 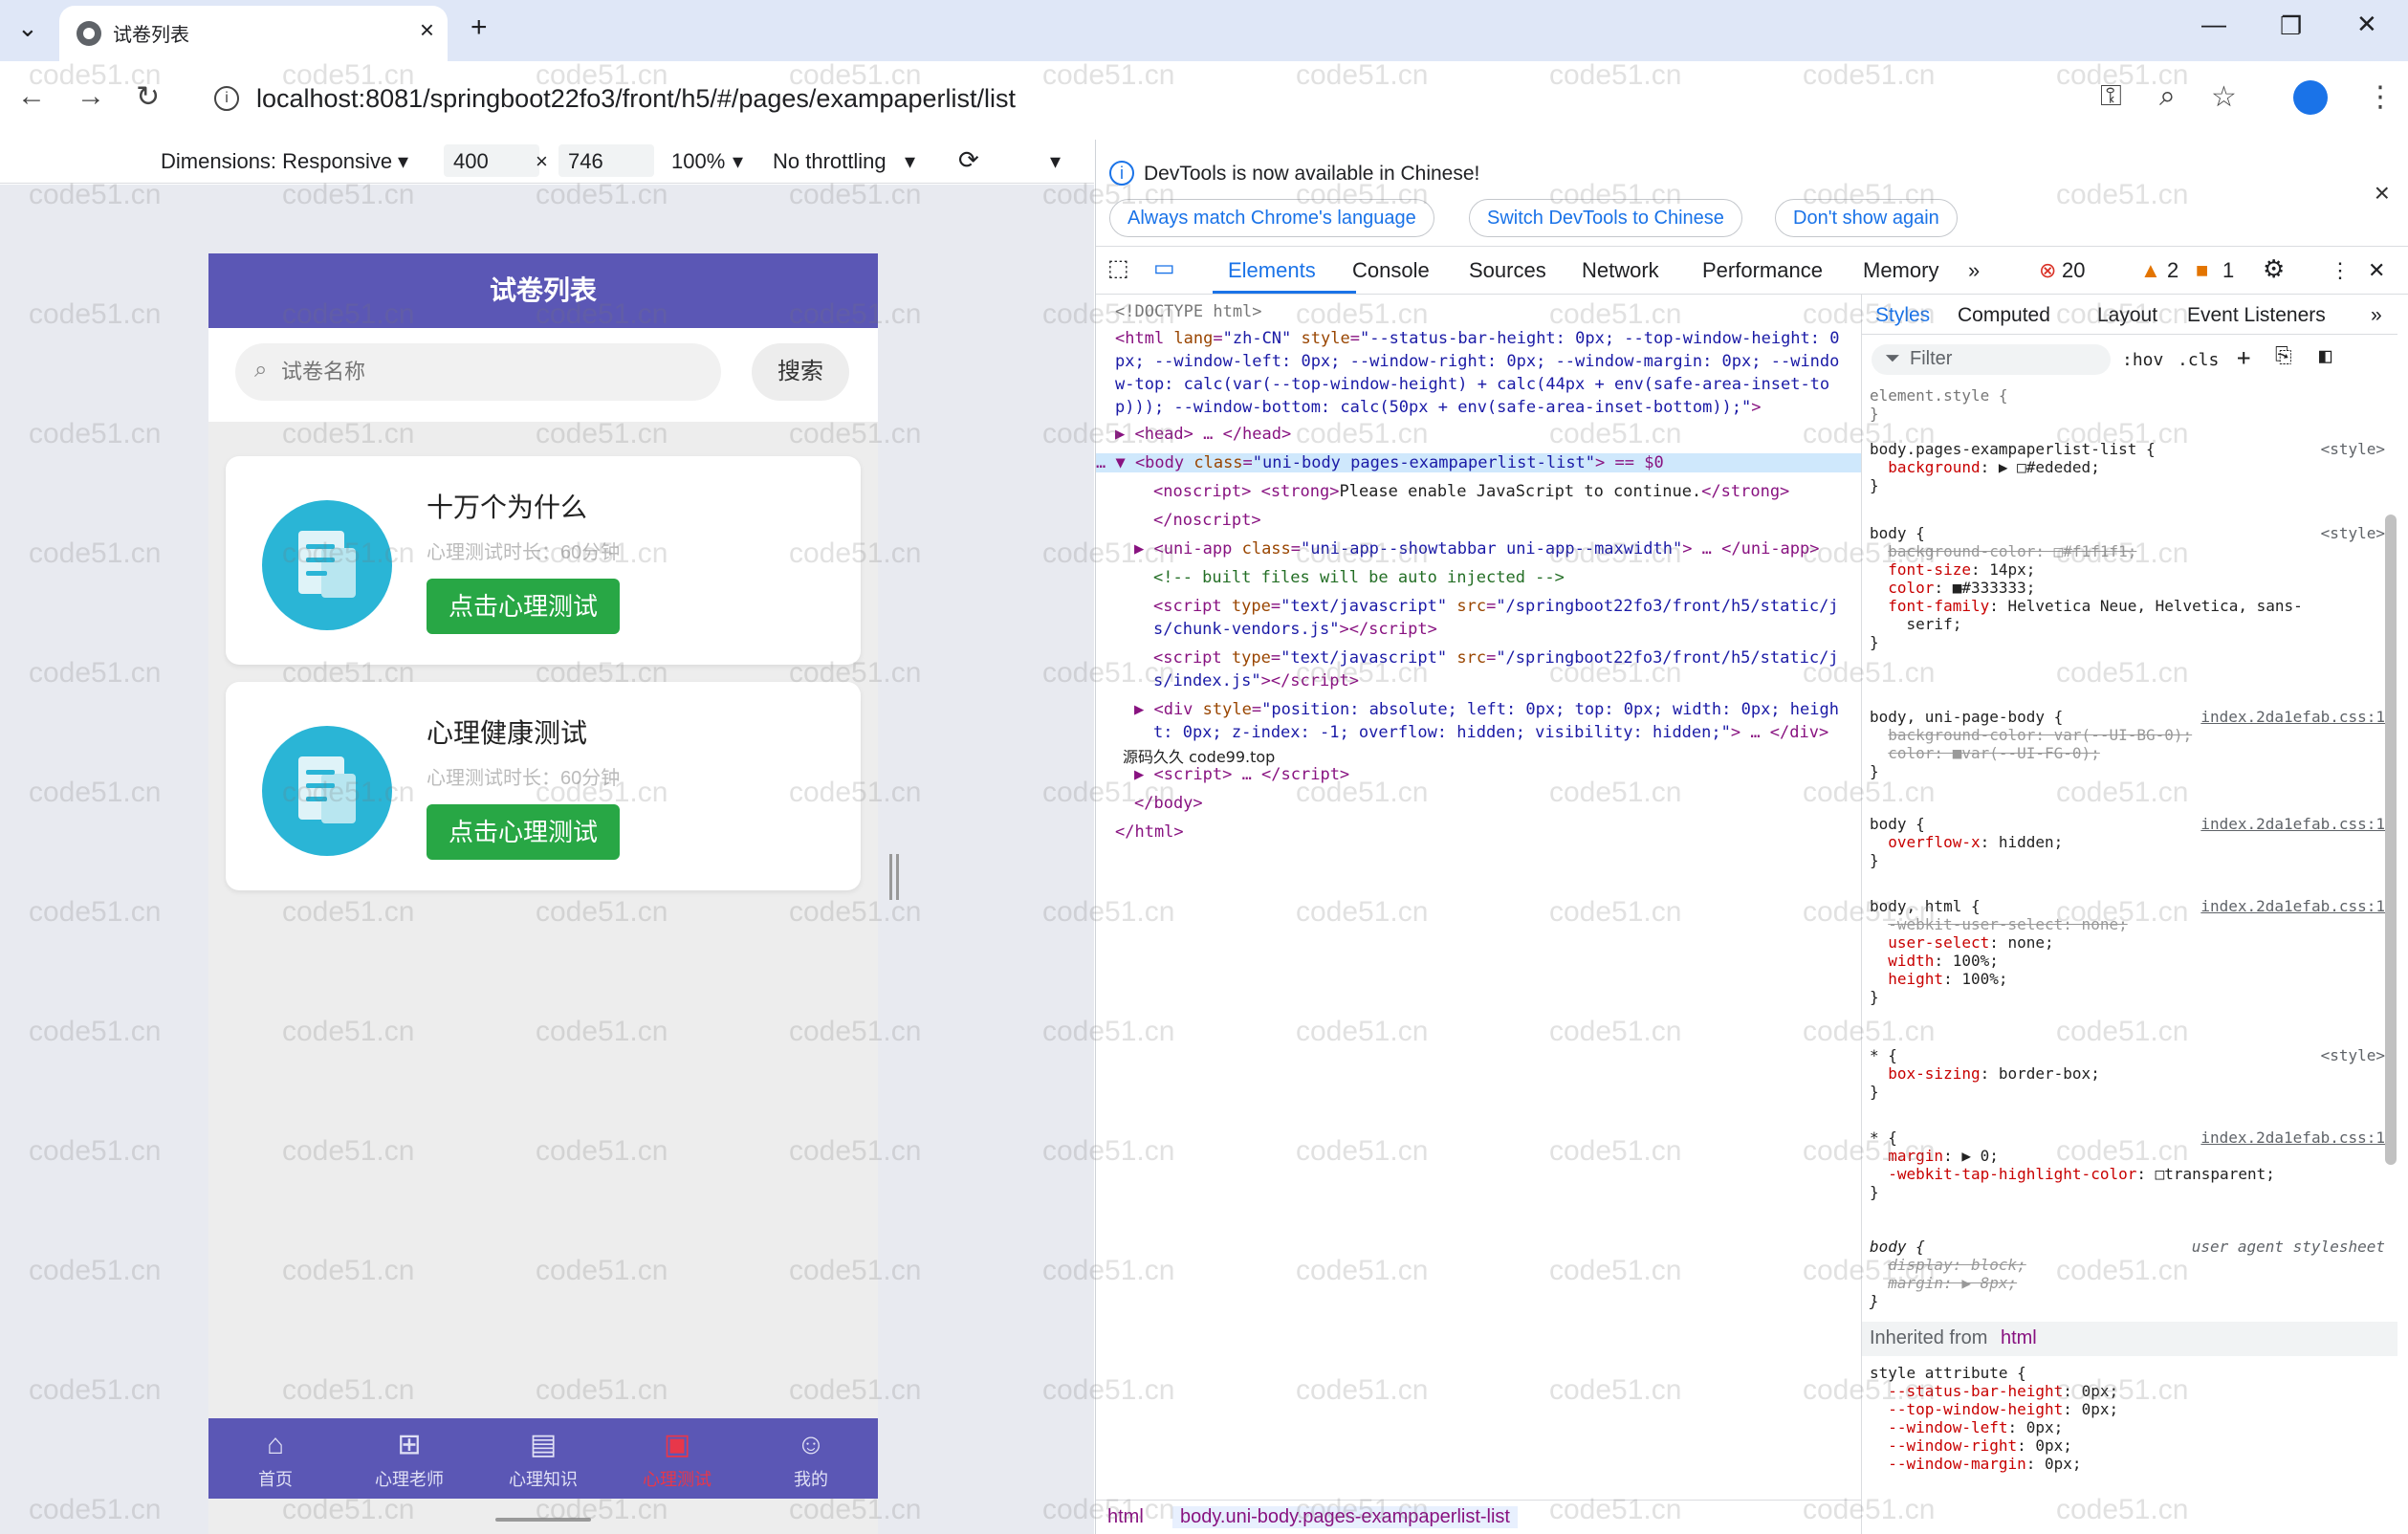 What do you see at coordinates (1391, 270) in the screenshot?
I see `tab-console: Console` at bounding box center [1391, 270].